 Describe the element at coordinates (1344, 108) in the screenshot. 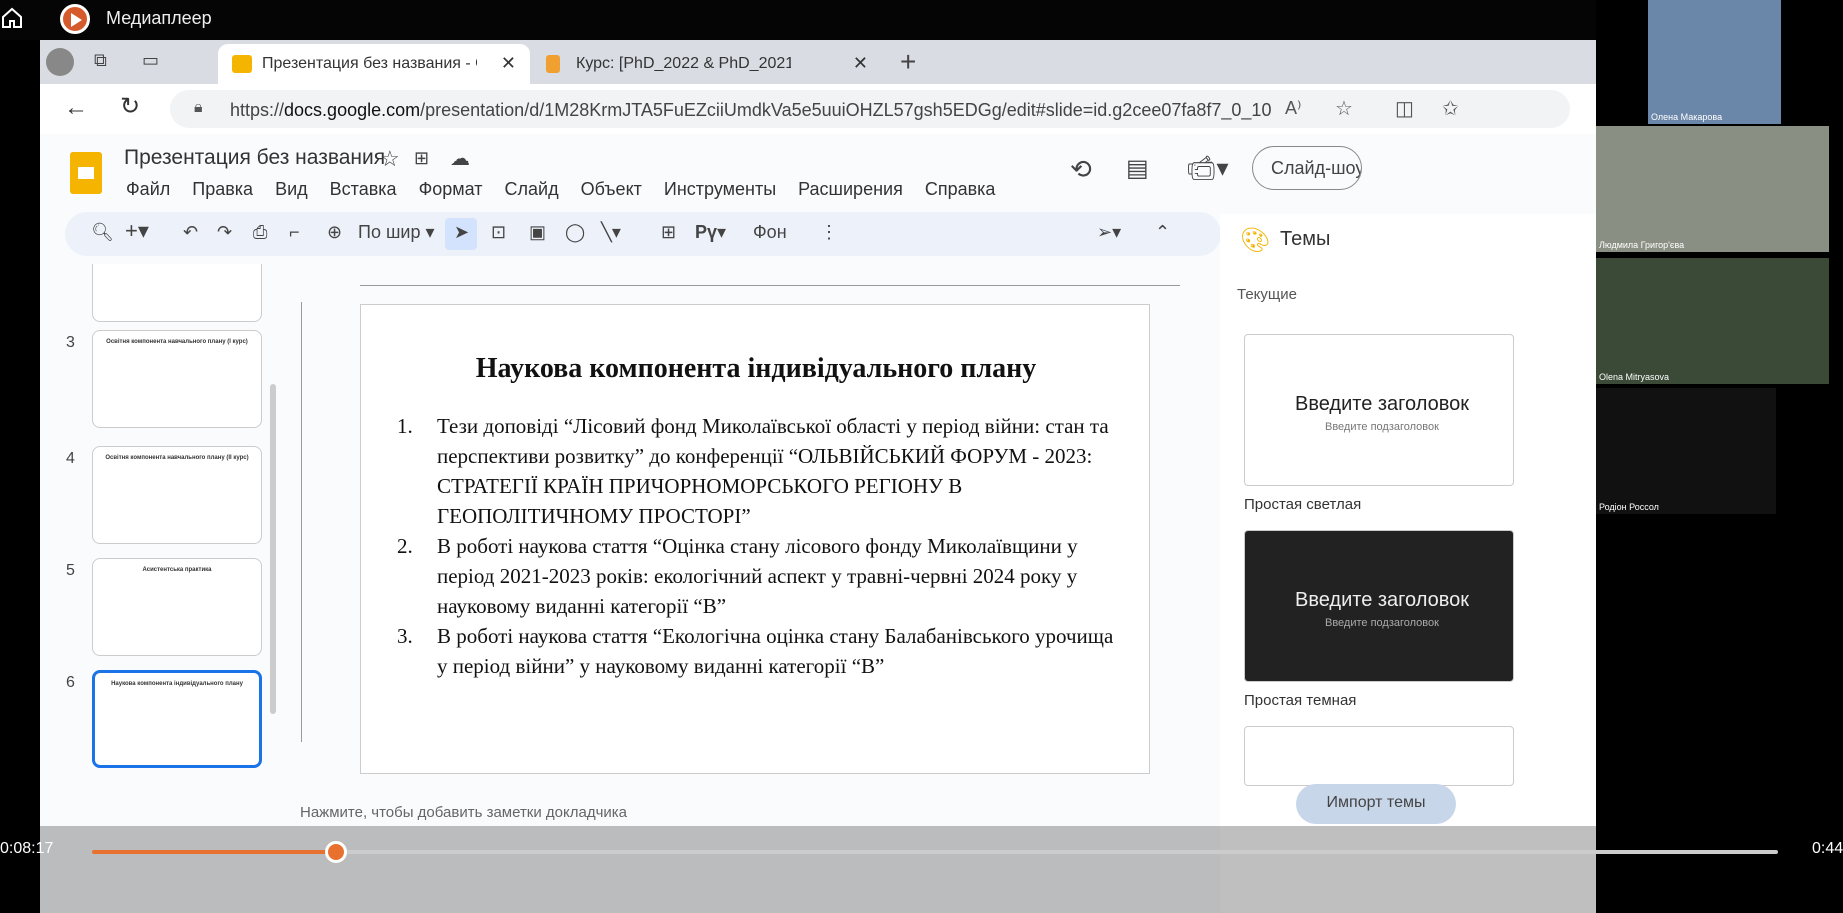

I see `favorite-star-icon: ☆` at that location.